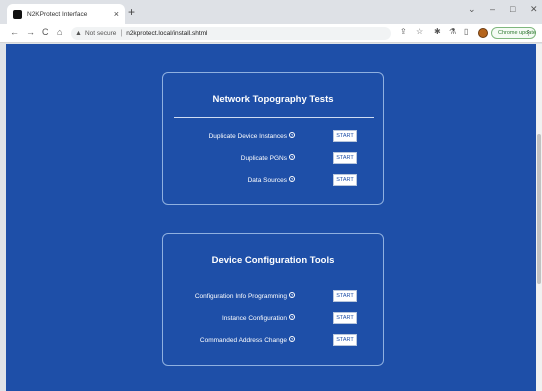 This screenshot has width=542, height=391. I want to click on test-row: Data Sources? START, so click(273, 180).